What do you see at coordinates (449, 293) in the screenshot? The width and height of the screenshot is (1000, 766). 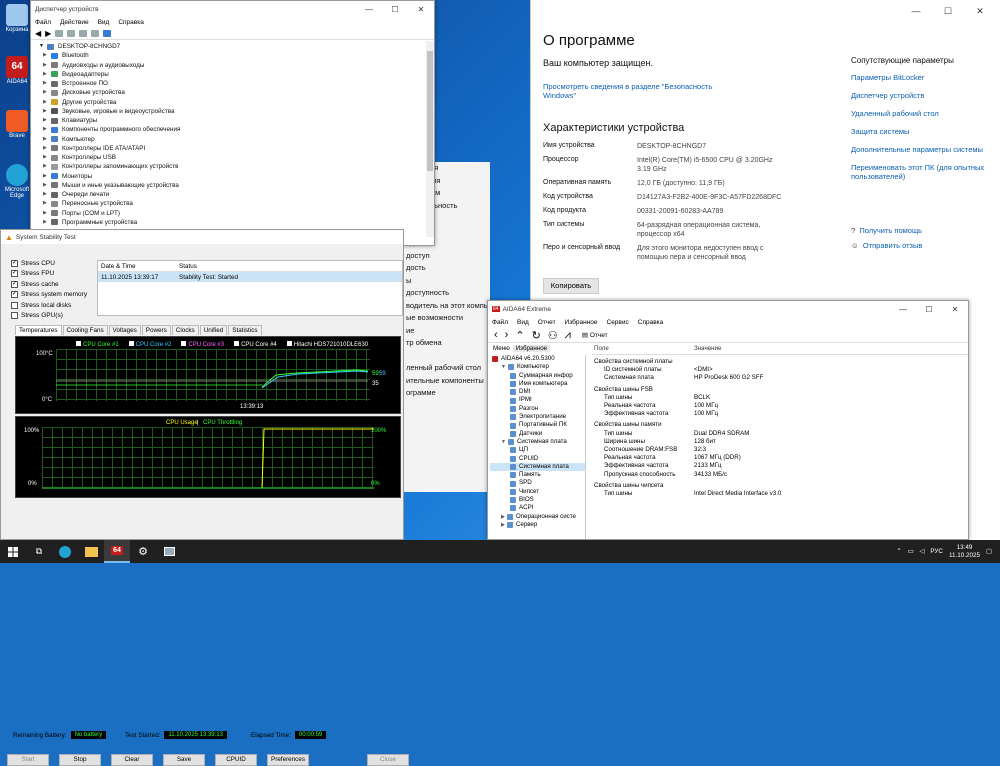 I see `settings-nav-item: доступность` at bounding box center [449, 293].